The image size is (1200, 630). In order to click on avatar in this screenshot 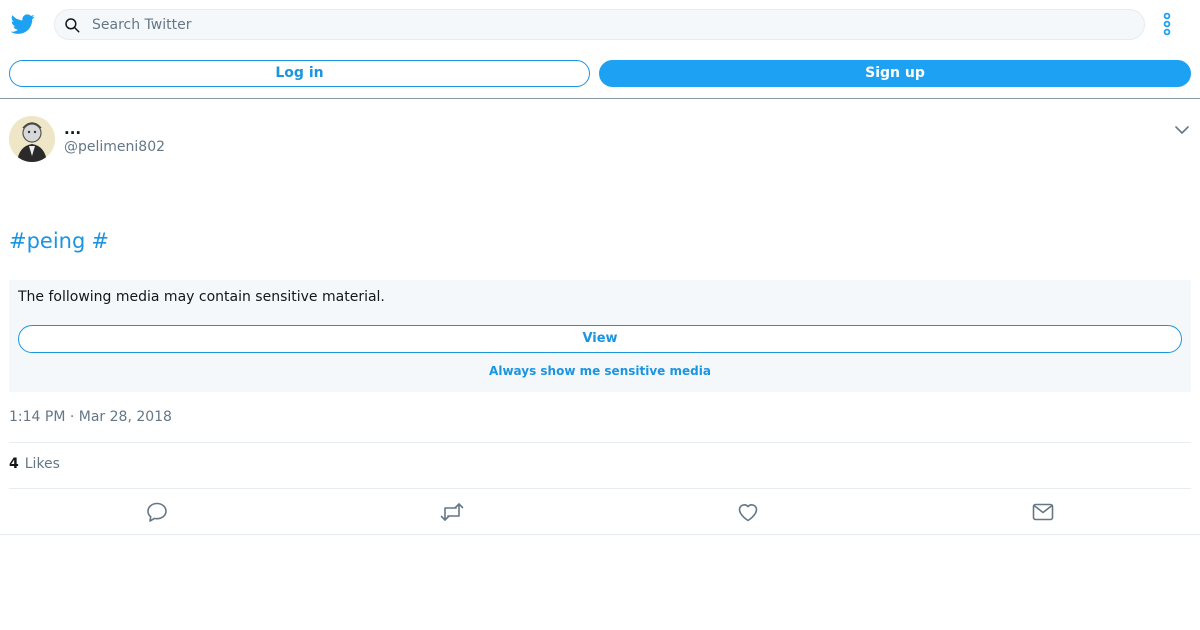, I will do `click(32, 139)`.